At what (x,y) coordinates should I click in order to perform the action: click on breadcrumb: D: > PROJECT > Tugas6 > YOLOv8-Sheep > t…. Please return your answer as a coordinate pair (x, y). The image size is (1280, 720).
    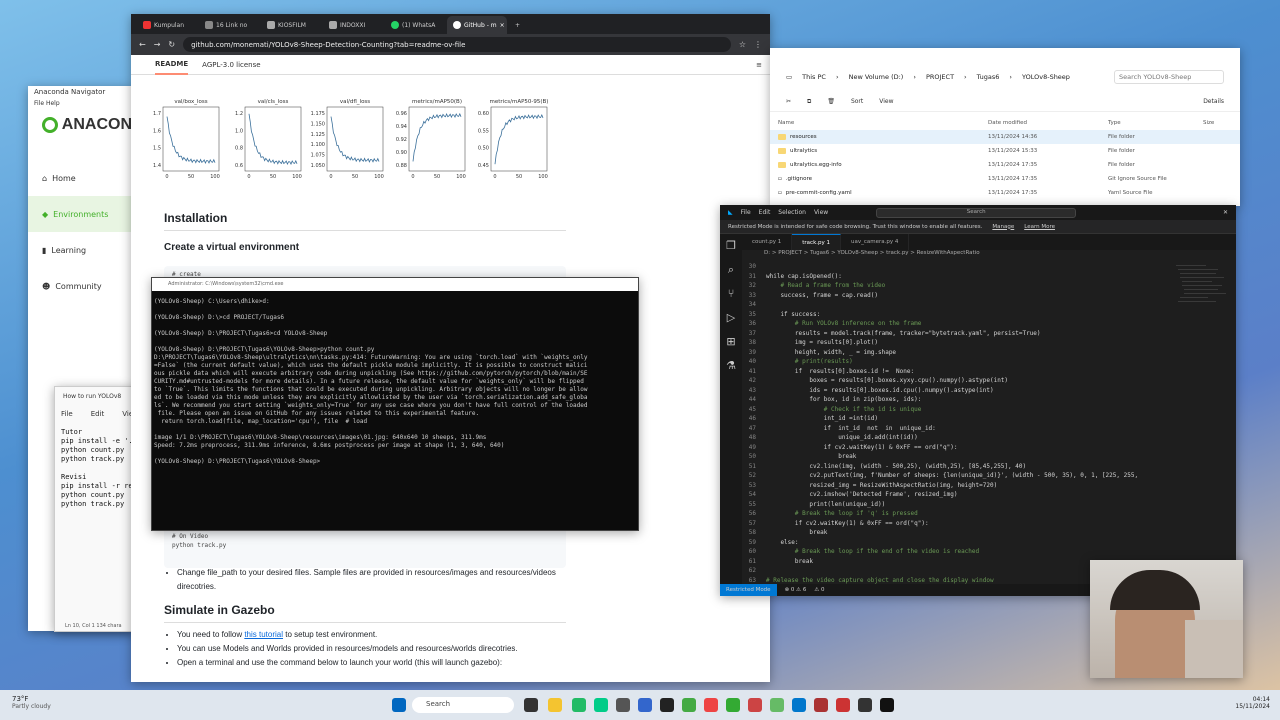
    Looking at the image, I should click on (989, 255).